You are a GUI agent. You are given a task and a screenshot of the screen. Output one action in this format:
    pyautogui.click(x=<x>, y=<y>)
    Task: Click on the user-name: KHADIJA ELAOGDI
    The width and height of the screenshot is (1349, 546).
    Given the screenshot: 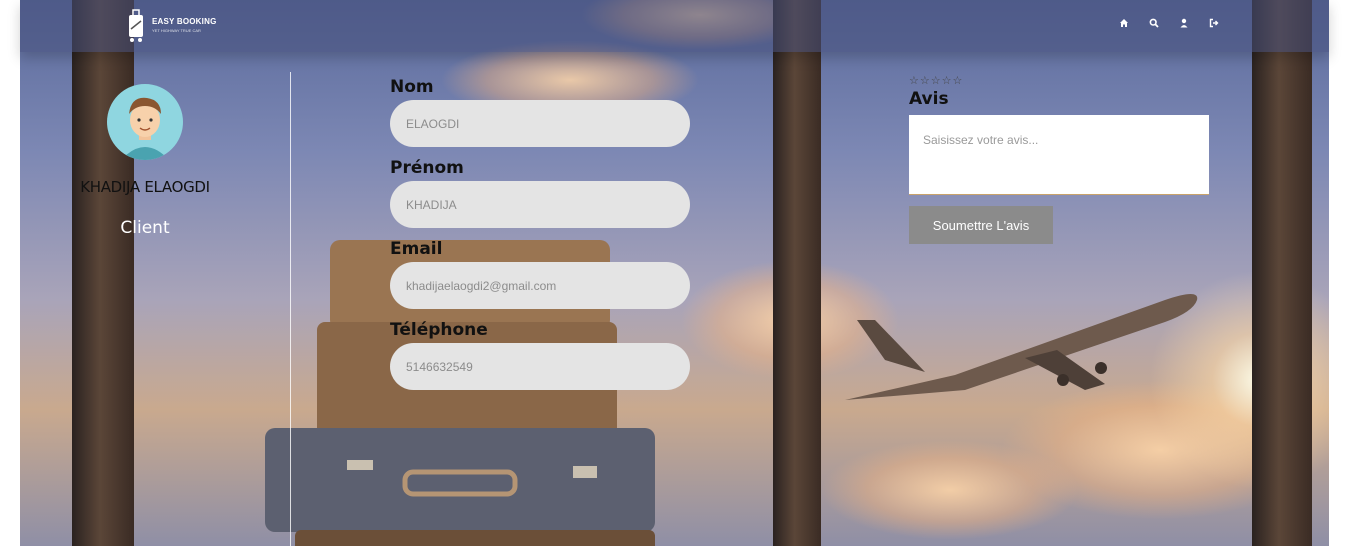 What is the action you would take?
    pyautogui.click(x=145, y=187)
    